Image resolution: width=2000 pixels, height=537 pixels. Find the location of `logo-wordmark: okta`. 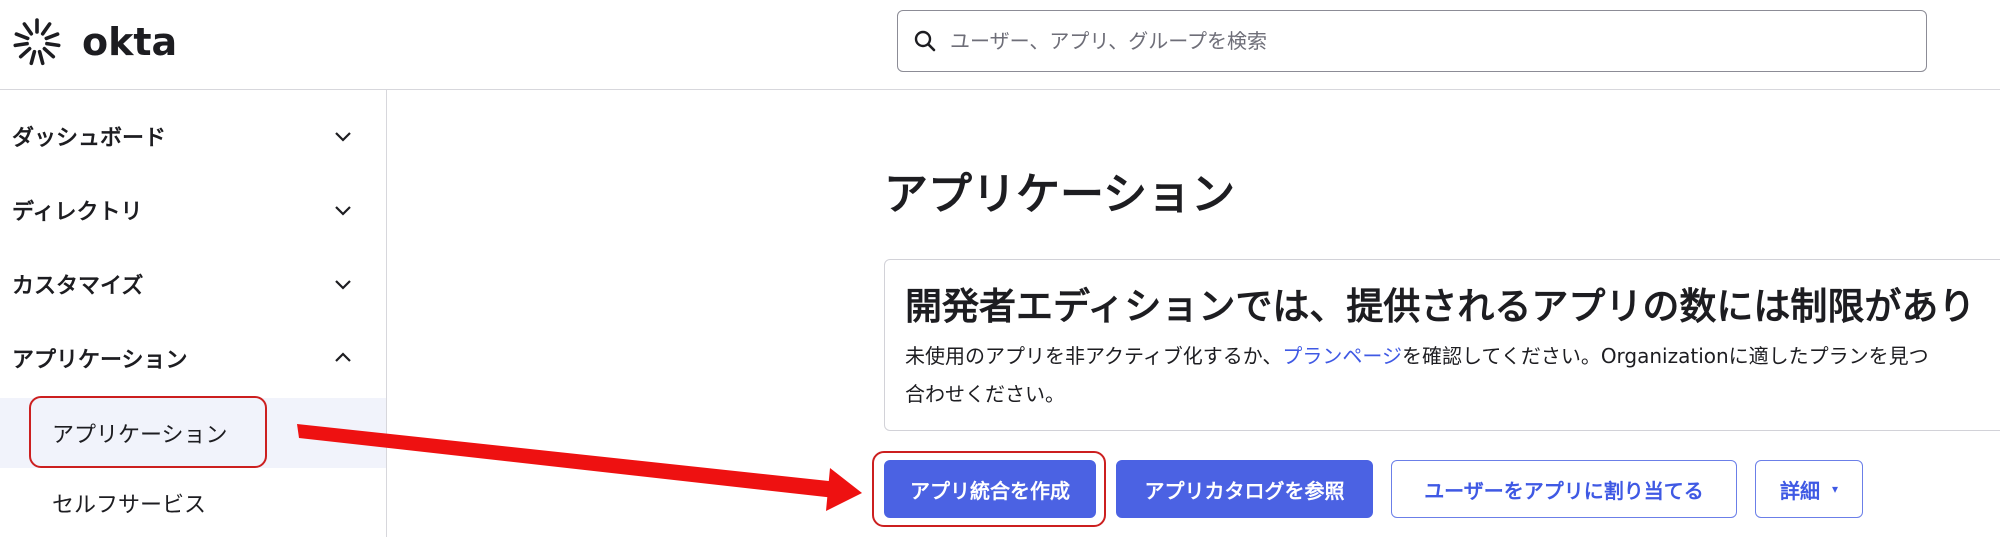

logo-wordmark: okta is located at coordinates (130, 42).